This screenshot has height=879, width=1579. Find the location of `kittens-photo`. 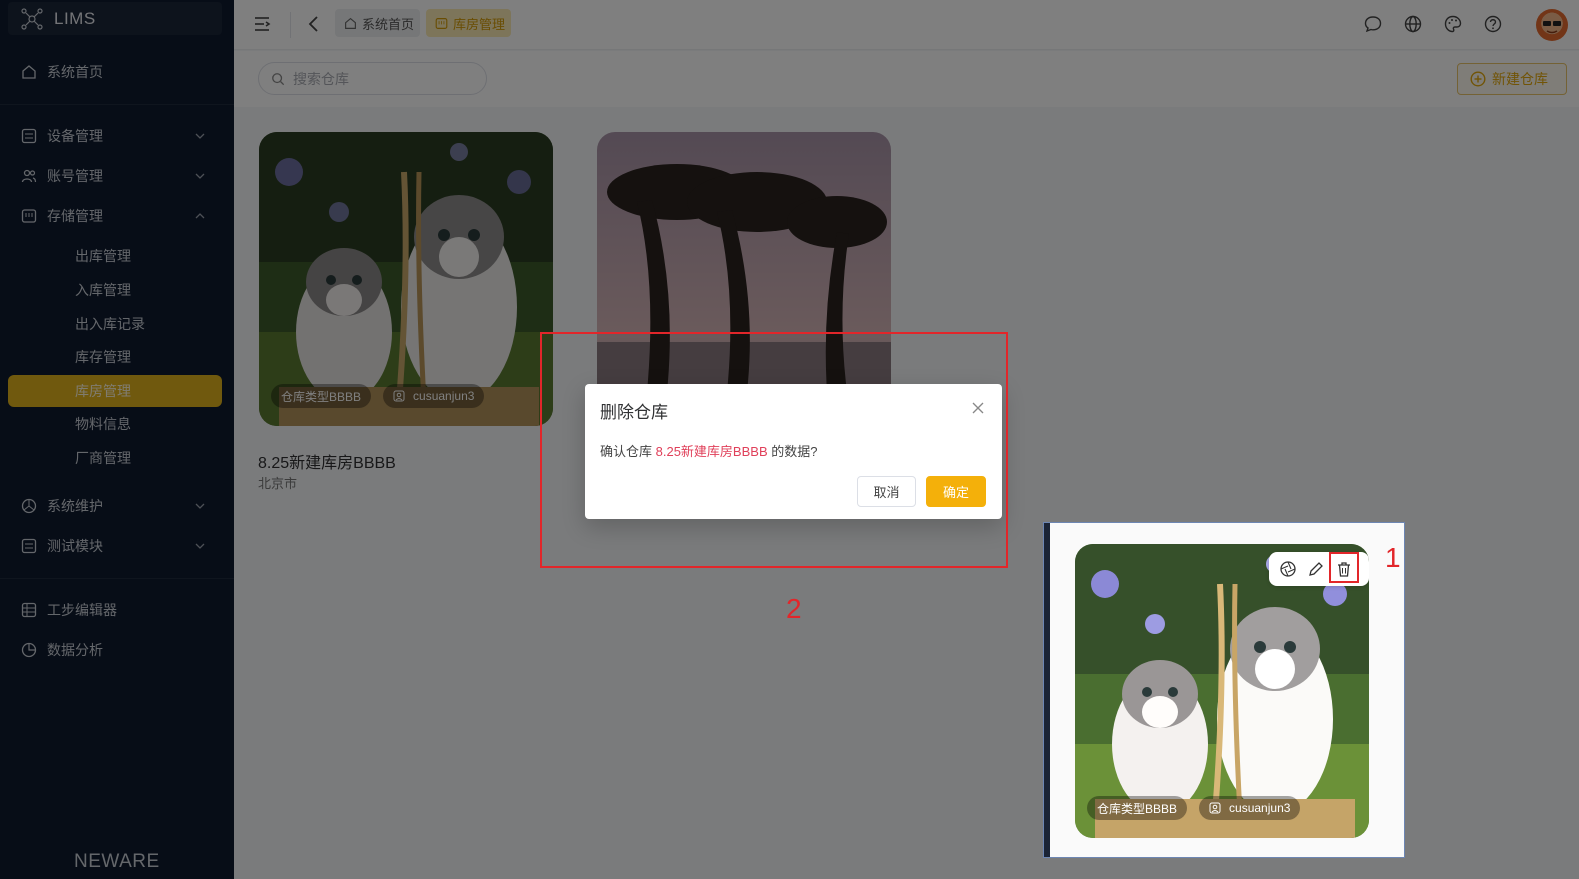

kittens-photo is located at coordinates (1222, 691).